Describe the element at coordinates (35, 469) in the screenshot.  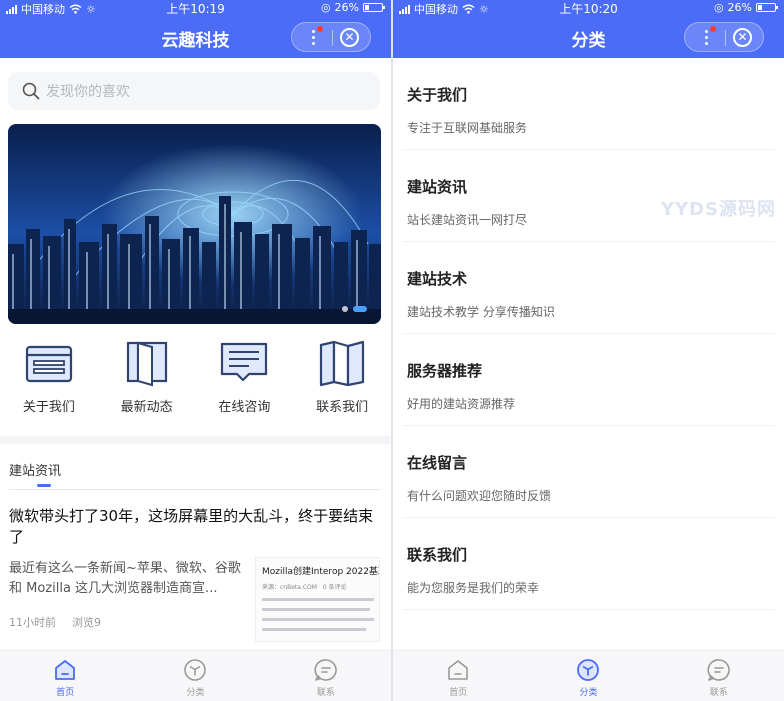
I see `section-tab: 建站资讯` at that location.